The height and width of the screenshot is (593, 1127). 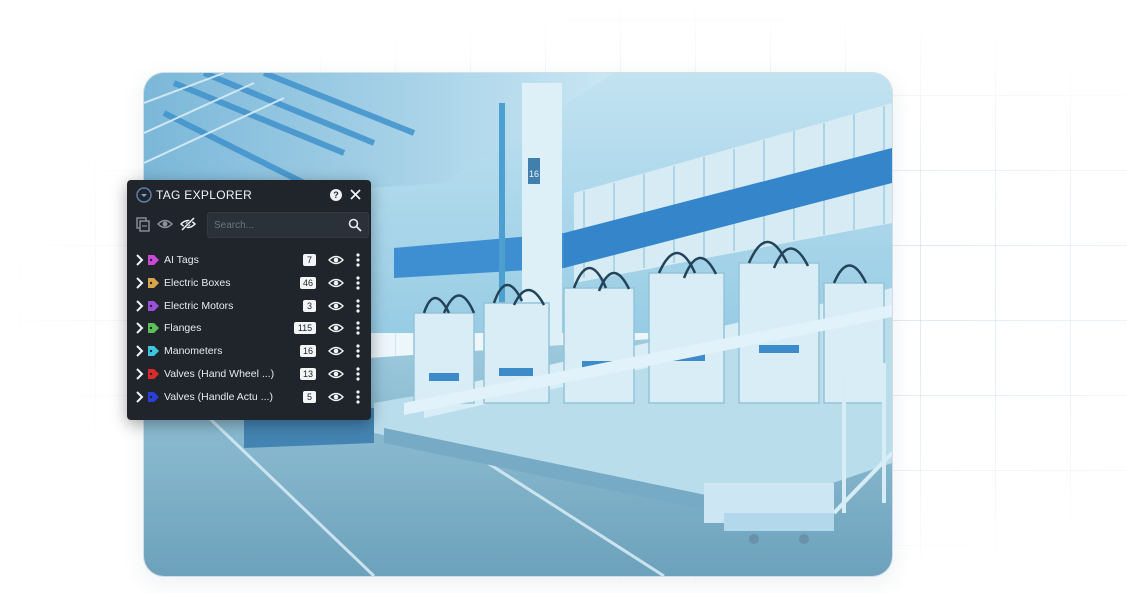 What do you see at coordinates (218, 396) in the screenshot?
I see `tag-label: Valves (Handle Actu ...)` at bounding box center [218, 396].